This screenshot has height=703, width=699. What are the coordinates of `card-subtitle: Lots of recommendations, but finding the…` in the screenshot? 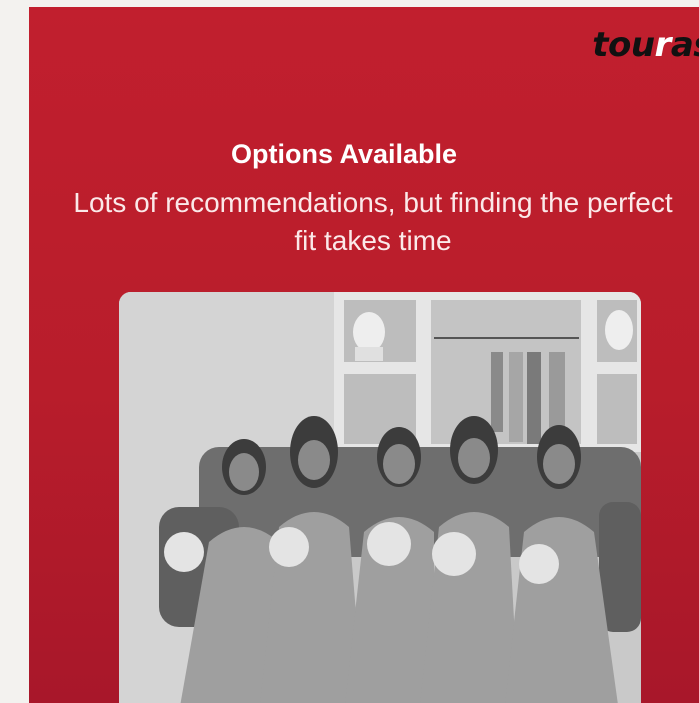 It's located at (373, 221).